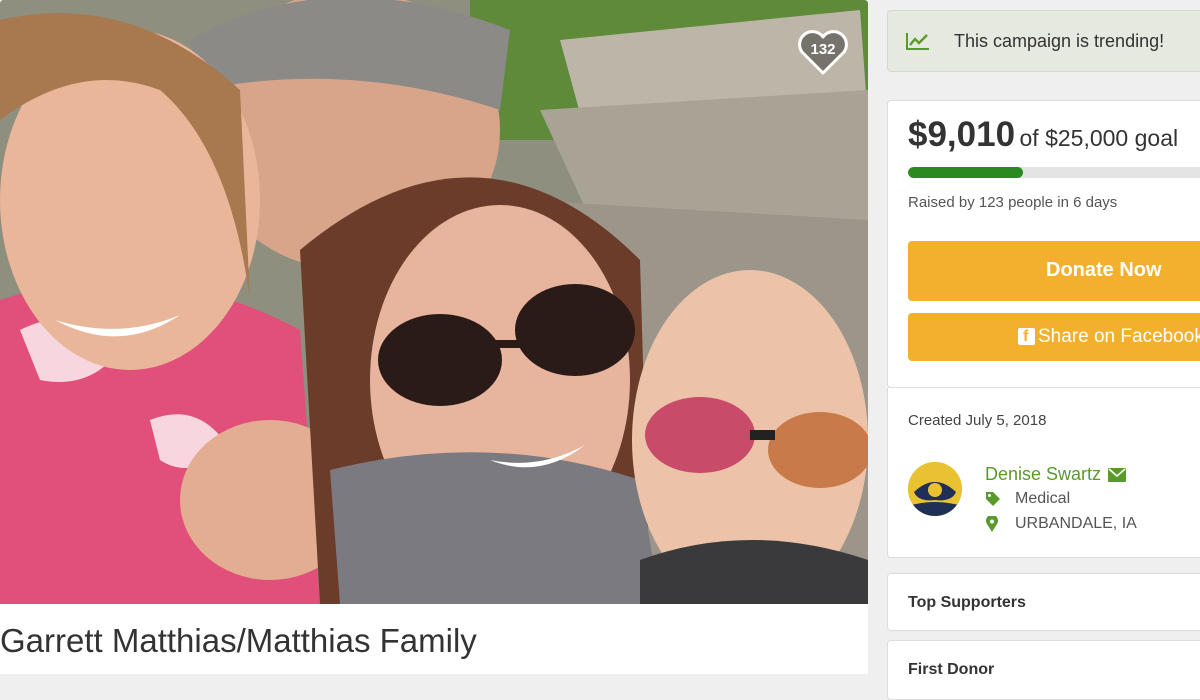 The image size is (1200, 700). Describe the element at coordinates (238, 640) in the screenshot. I see `campaign-title: Garrett Matthias/Matthias Family` at that location.